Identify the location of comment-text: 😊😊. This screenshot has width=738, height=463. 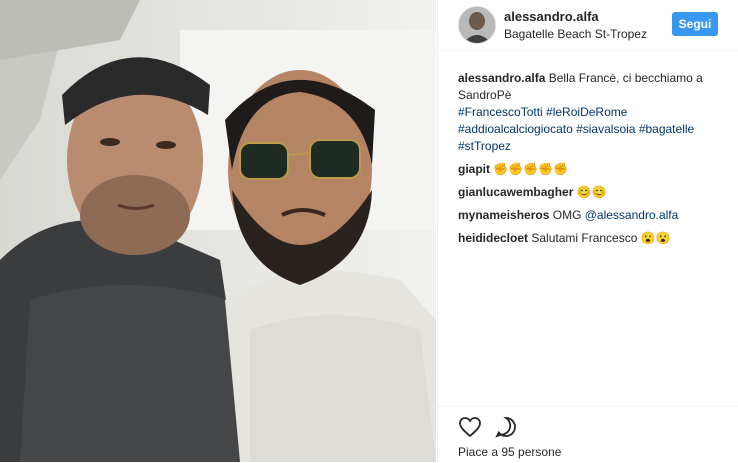
(591, 192).